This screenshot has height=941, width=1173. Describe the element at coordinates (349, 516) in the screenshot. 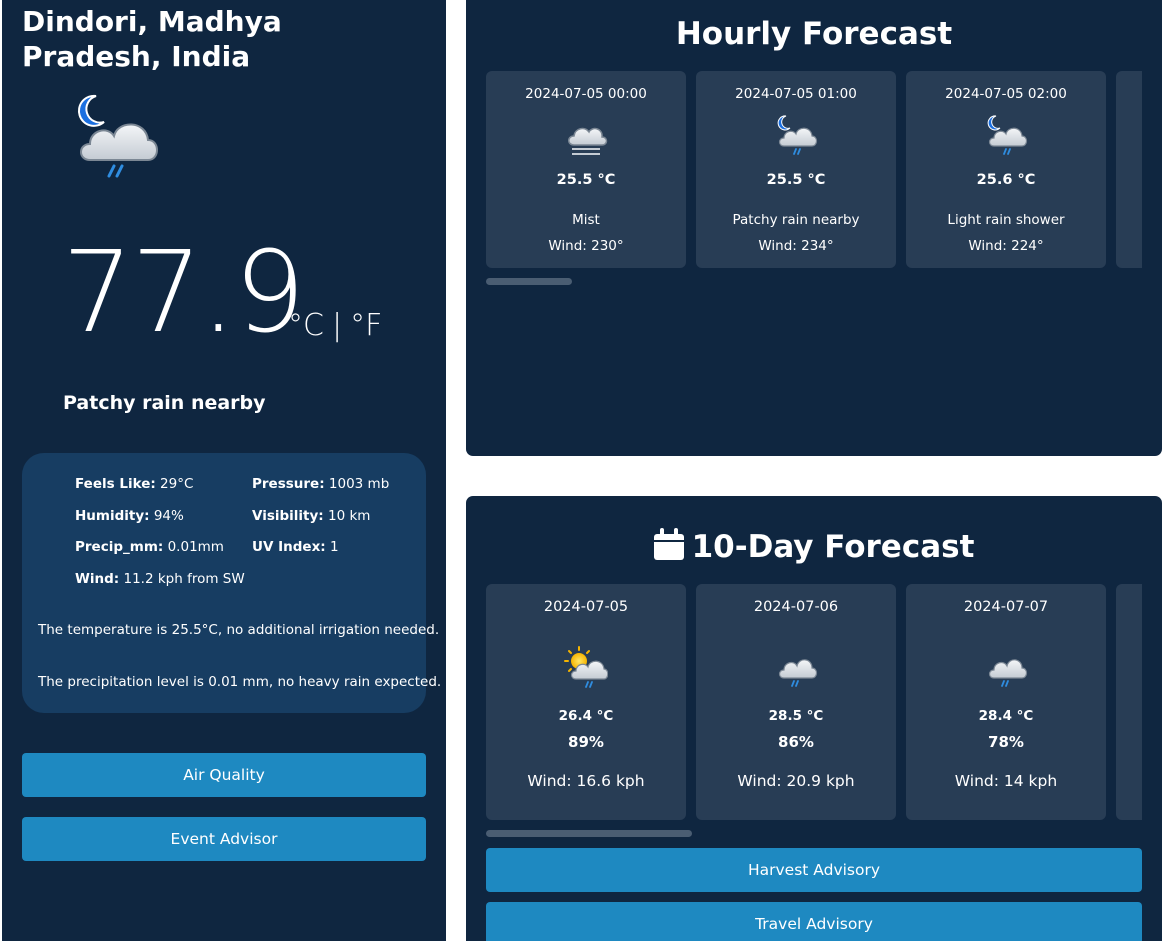

I see `visibility-value: 10 km` at that location.